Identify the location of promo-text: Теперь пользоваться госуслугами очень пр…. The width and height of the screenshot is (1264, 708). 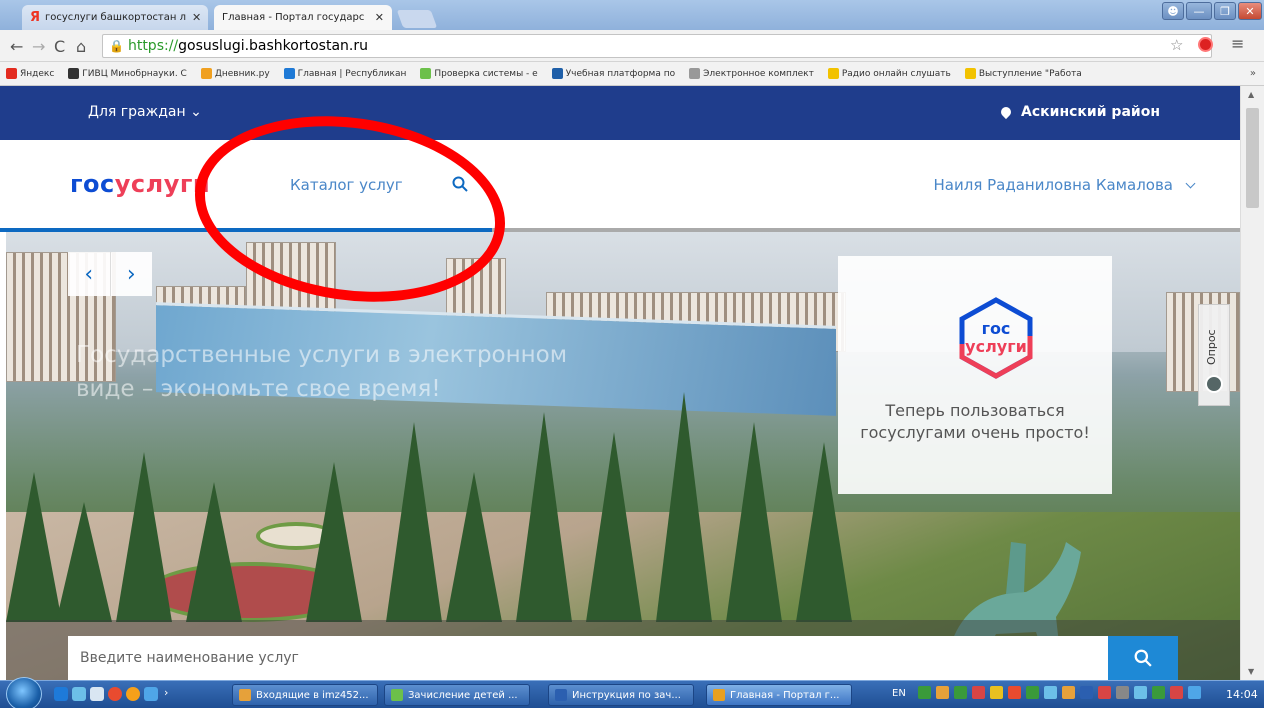
(975, 421).